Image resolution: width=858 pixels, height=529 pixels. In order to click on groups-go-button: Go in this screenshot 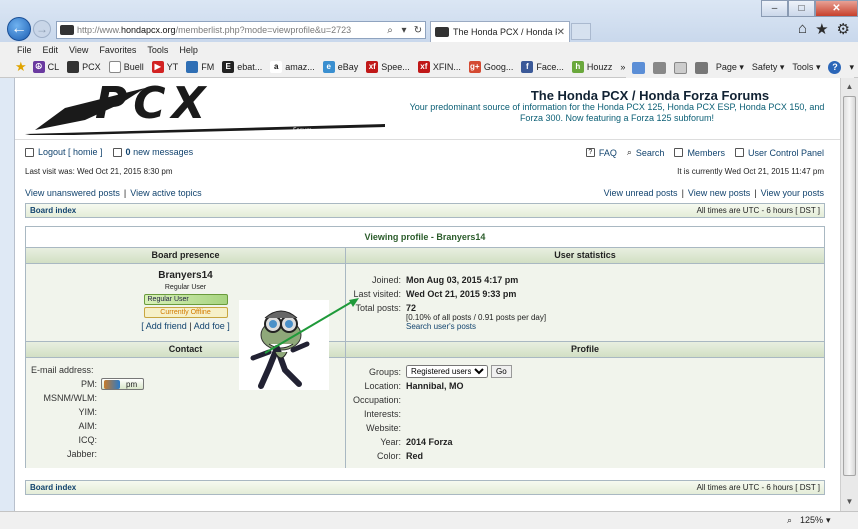, I will do `click(501, 371)`.